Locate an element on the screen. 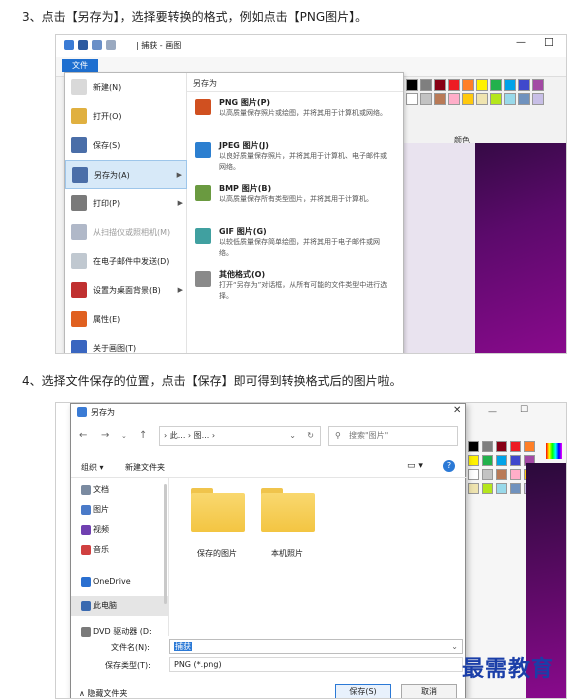  submenu-item: PNG 图片(P) 以高质量保存照片或绘图，并将其用于计算机或网络。 is located at coordinates (295, 117).